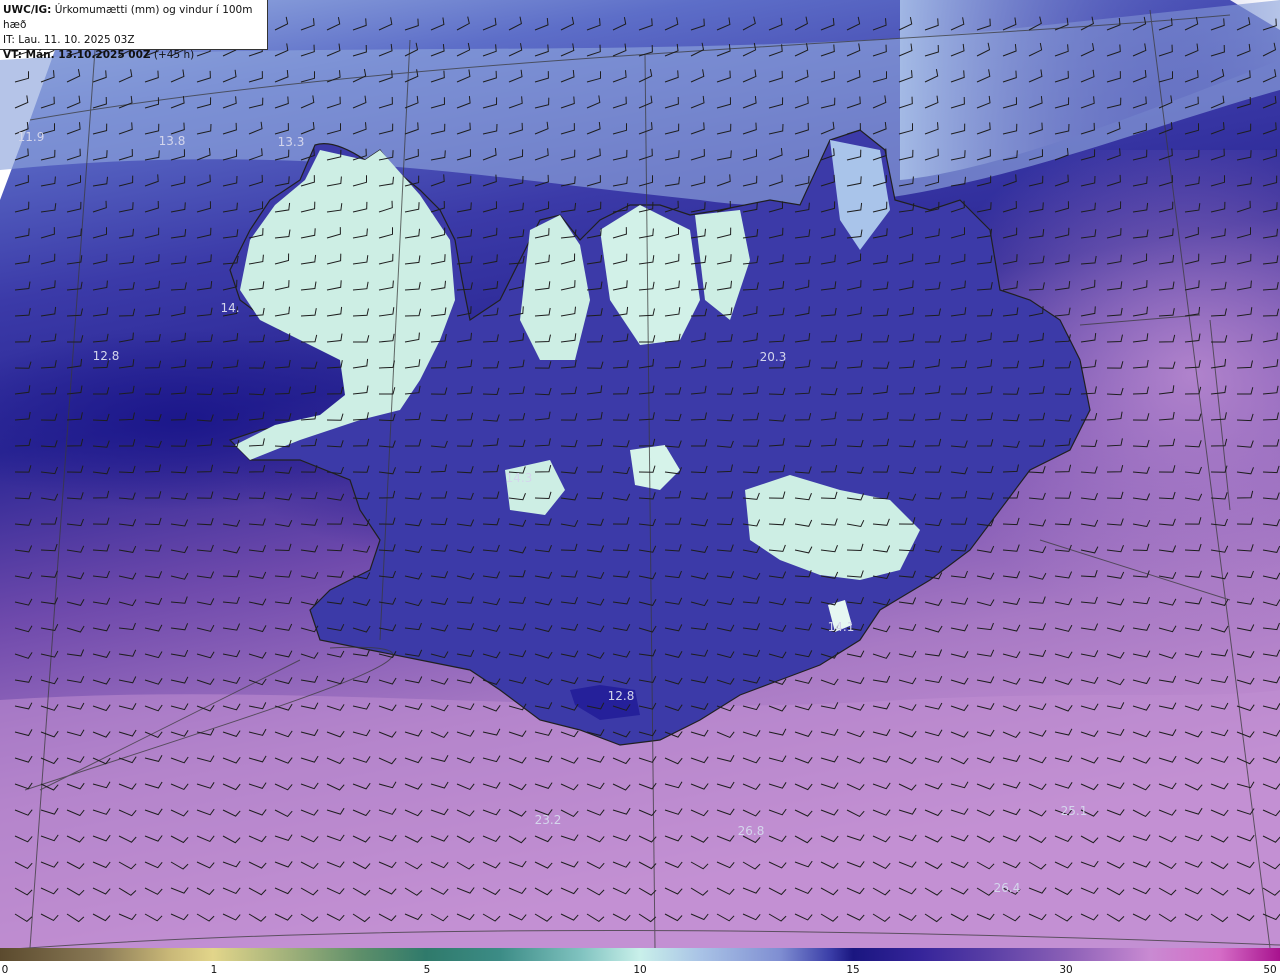 This screenshot has width=1280, height=978. I want to click on value-label: 13.8, so click(172, 141).